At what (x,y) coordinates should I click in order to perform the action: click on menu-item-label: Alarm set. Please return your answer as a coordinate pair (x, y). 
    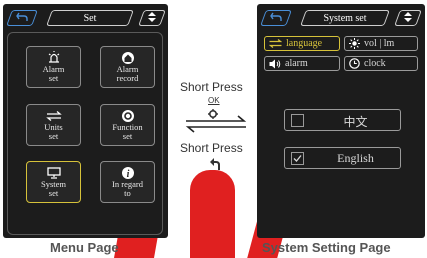
    Looking at the image, I should click on (53, 73).